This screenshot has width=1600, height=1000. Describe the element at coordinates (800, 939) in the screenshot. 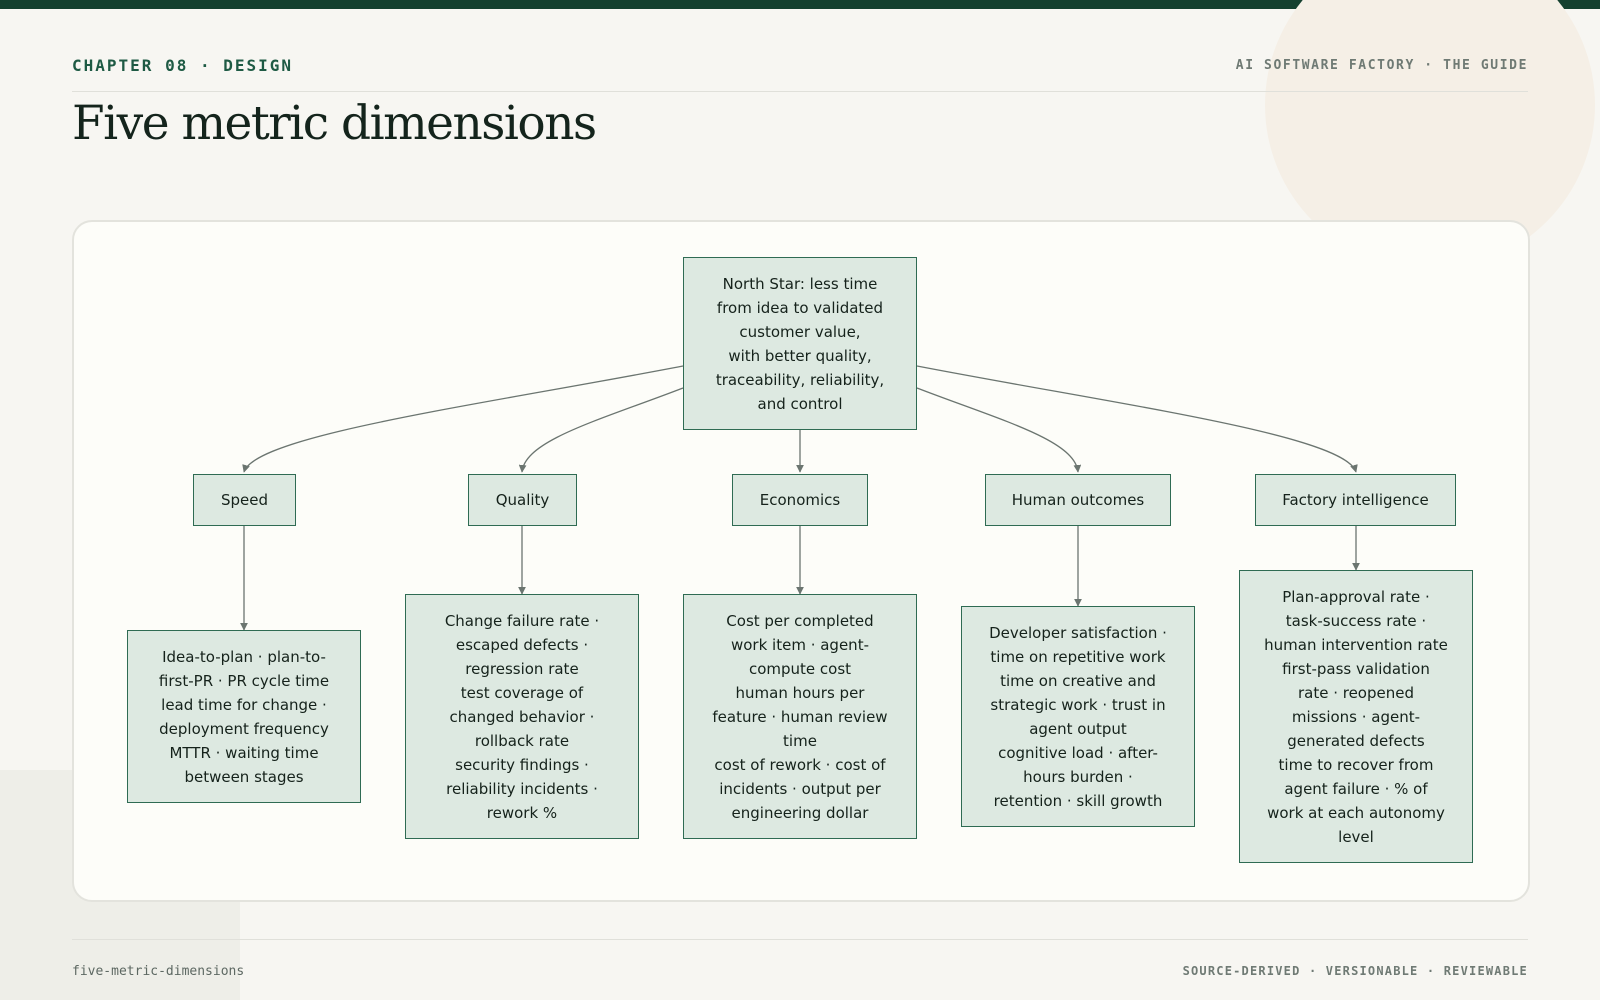

I see `footer-divider` at that location.